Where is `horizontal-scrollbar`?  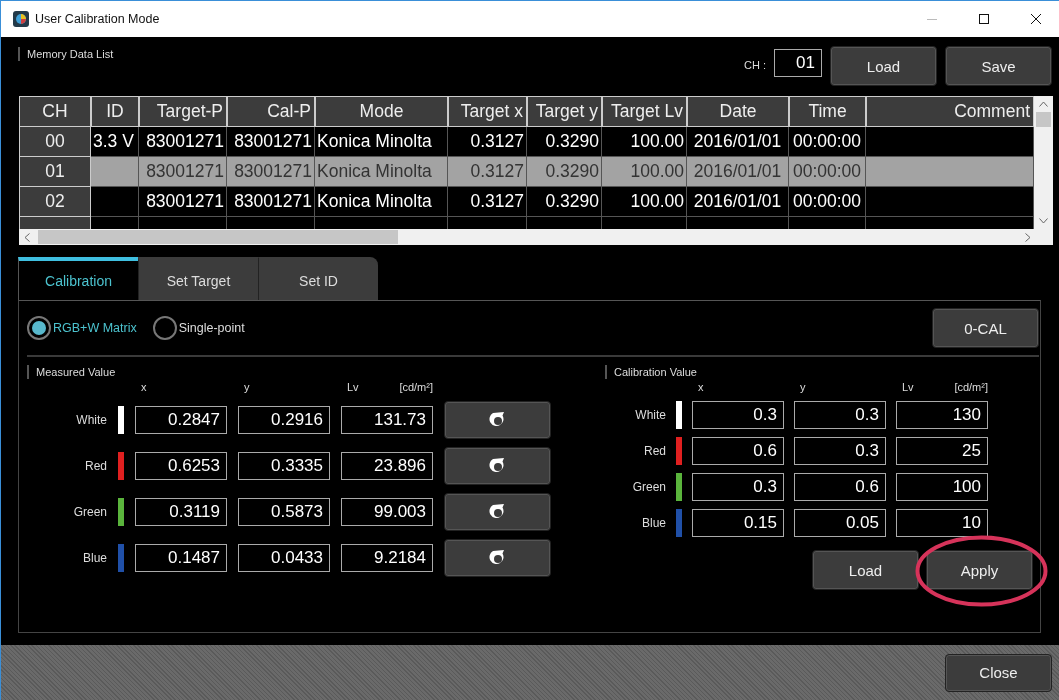 horizontal-scrollbar is located at coordinates (536, 237).